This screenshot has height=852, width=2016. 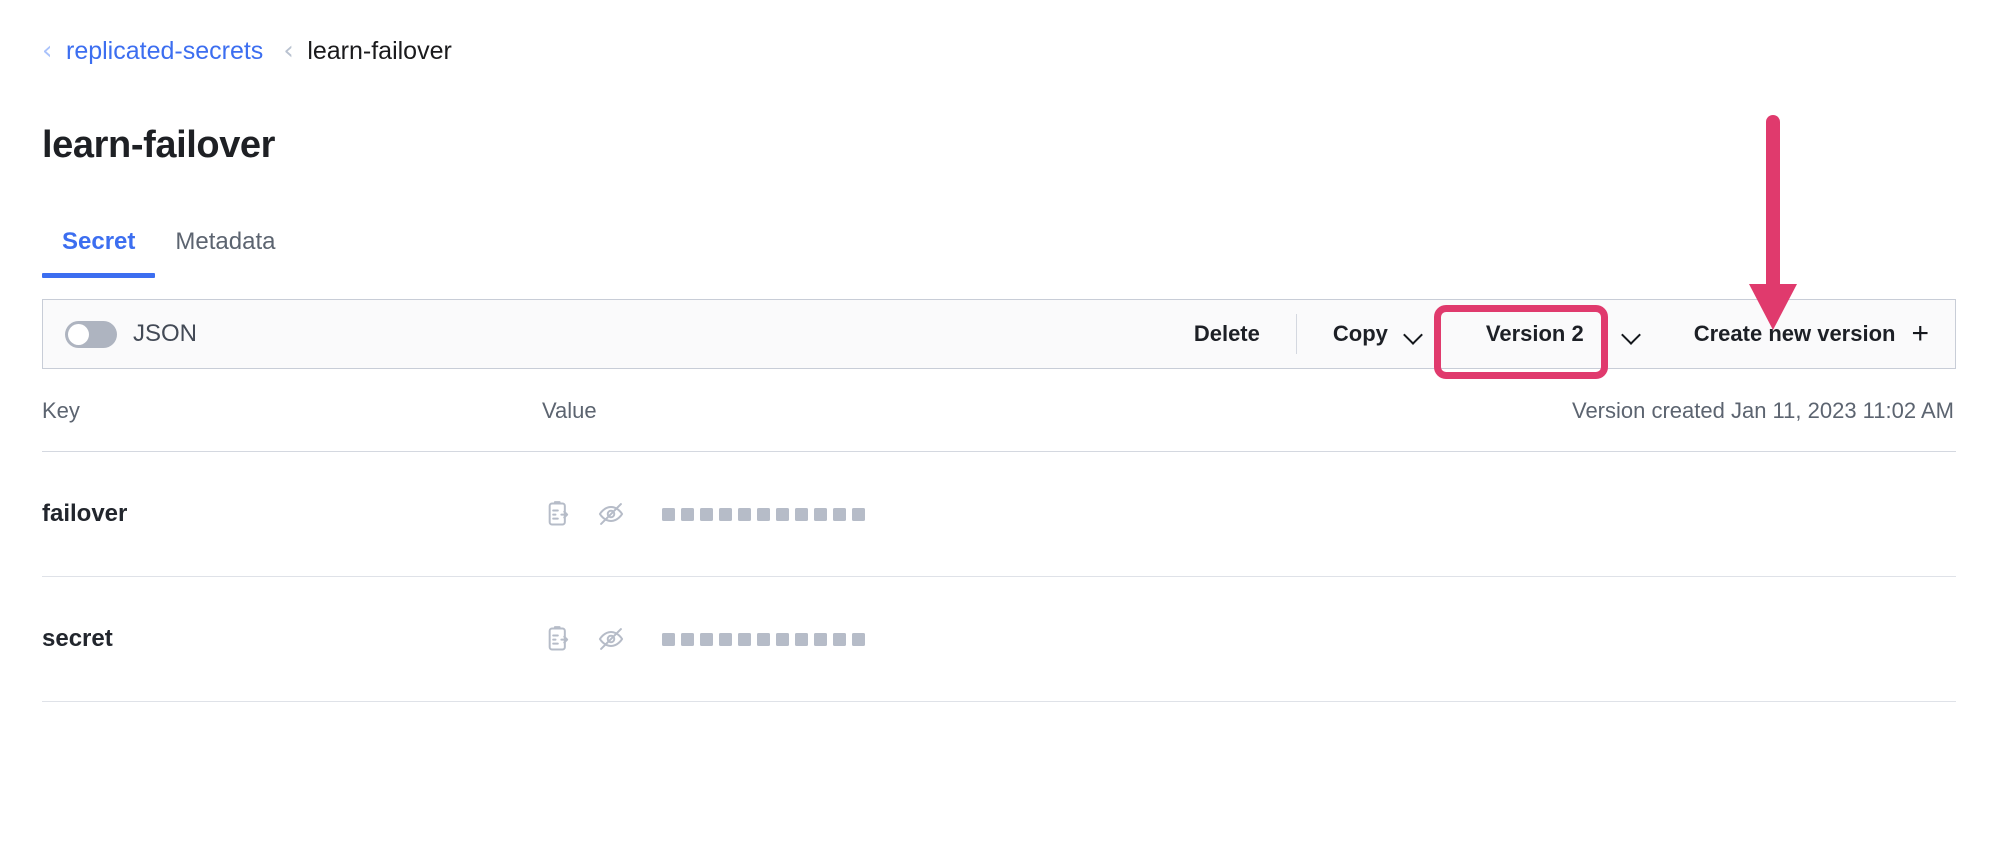 What do you see at coordinates (131, 334) in the screenshot?
I see `json-toggle: JSON` at bounding box center [131, 334].